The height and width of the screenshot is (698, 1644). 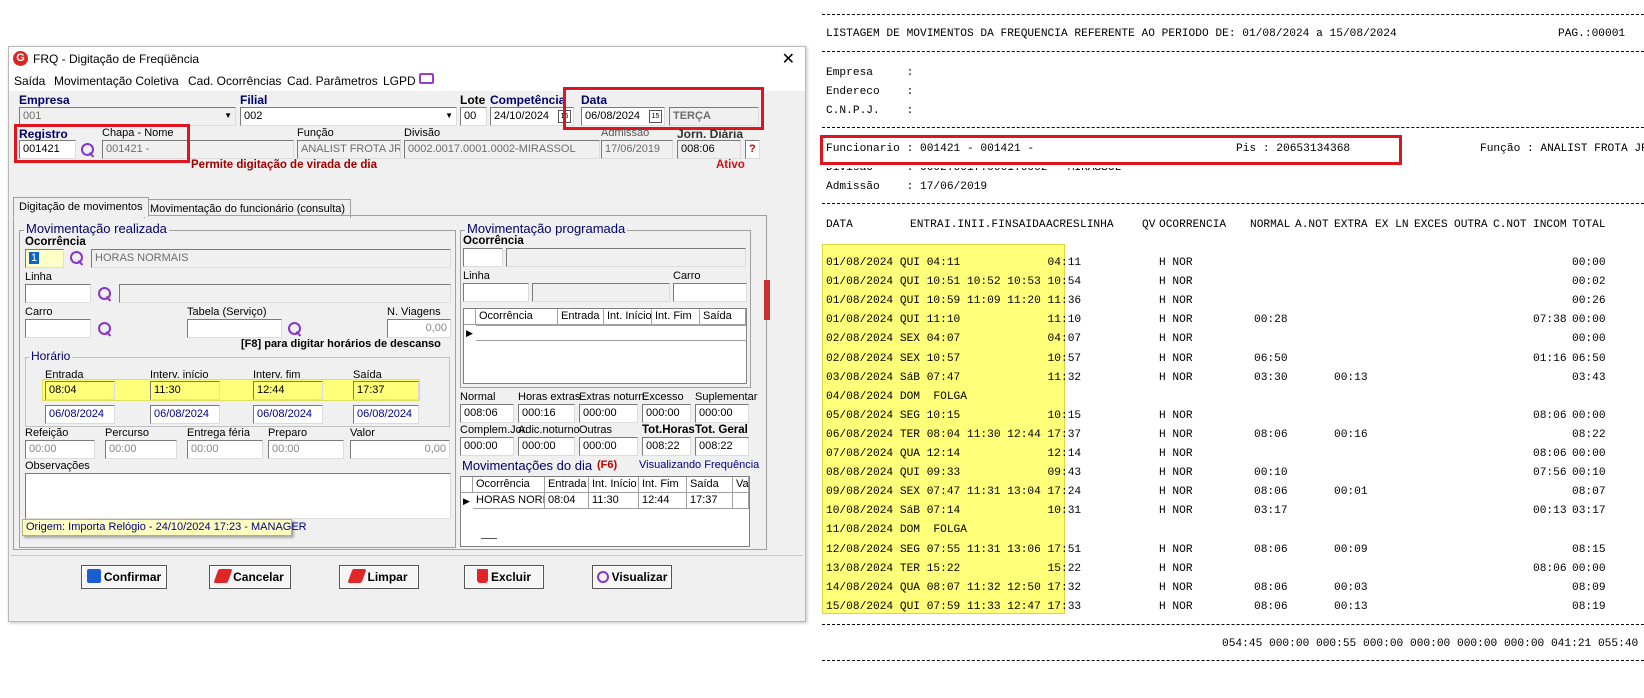 What do you see at coordinates (517, 317) in the screenshot?
I see `grid-header: Ocorrência` at bounding box center [517, 317].